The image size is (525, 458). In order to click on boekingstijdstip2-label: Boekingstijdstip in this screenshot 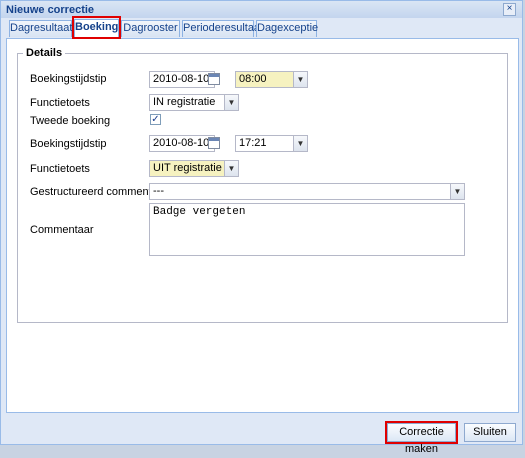, I will do `click(68, 144)`.